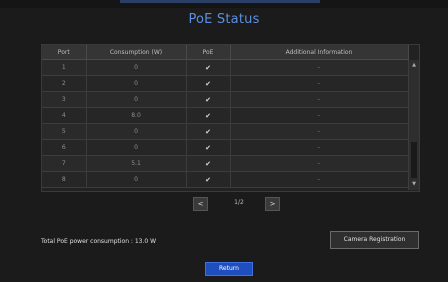 The height and width of the screenshot is (282, 448). I want to click on return-button: Return, so click(229, 269).